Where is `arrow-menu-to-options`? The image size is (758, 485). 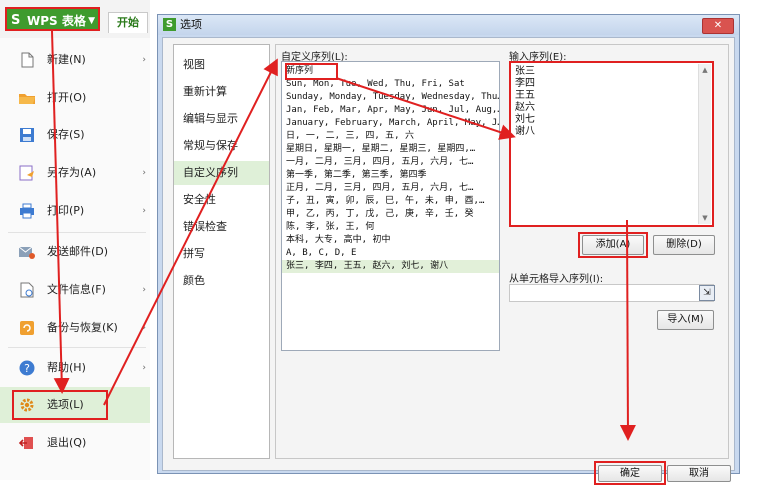 arrow-menu-to-options is located at coordinates (60, 212).